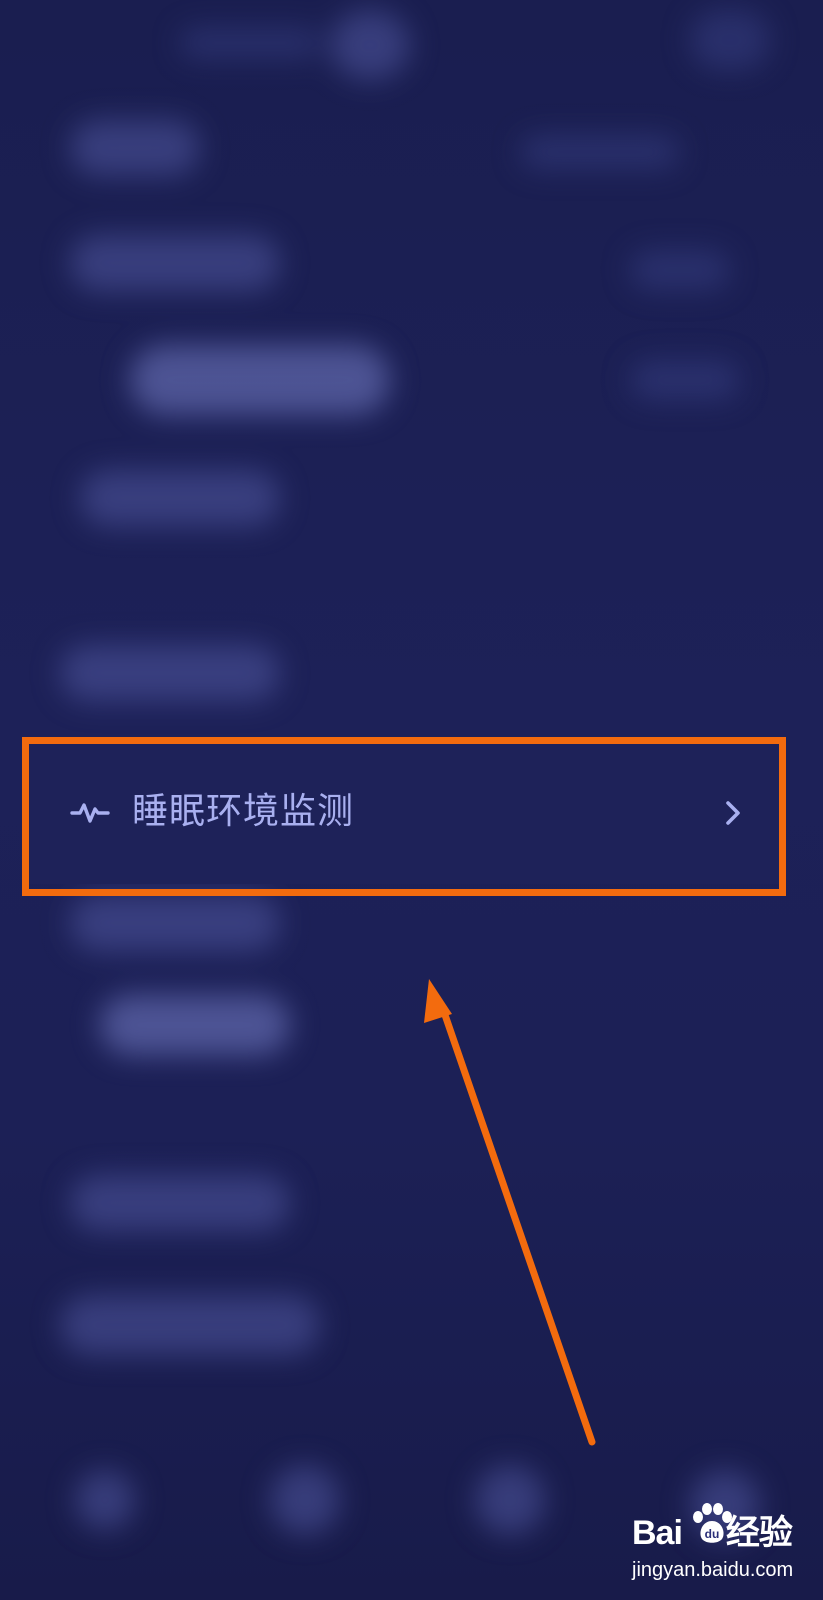 This screenshot has width=823, height=1600. I want to click on svg-text: du, so click(712, 1534).